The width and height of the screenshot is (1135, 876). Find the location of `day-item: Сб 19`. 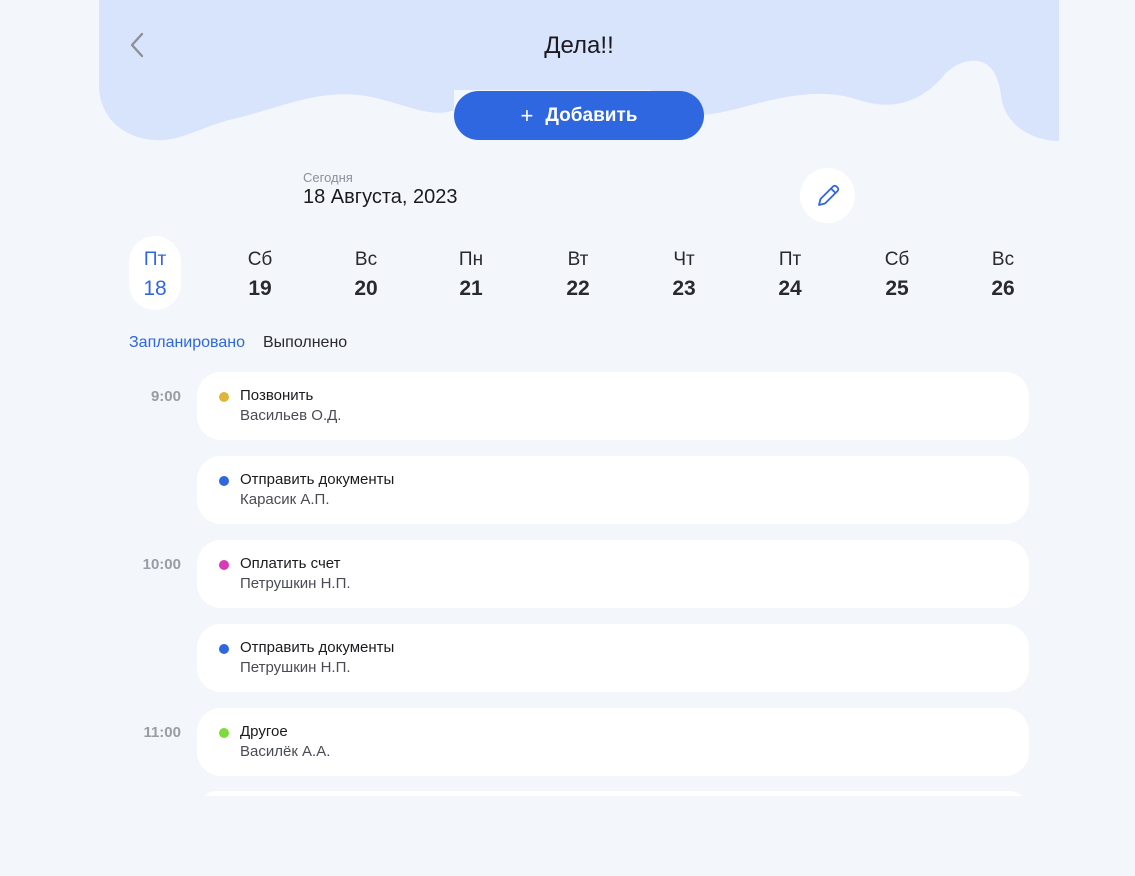

day-item: Сб 19 is located at coordinates (260, 273).